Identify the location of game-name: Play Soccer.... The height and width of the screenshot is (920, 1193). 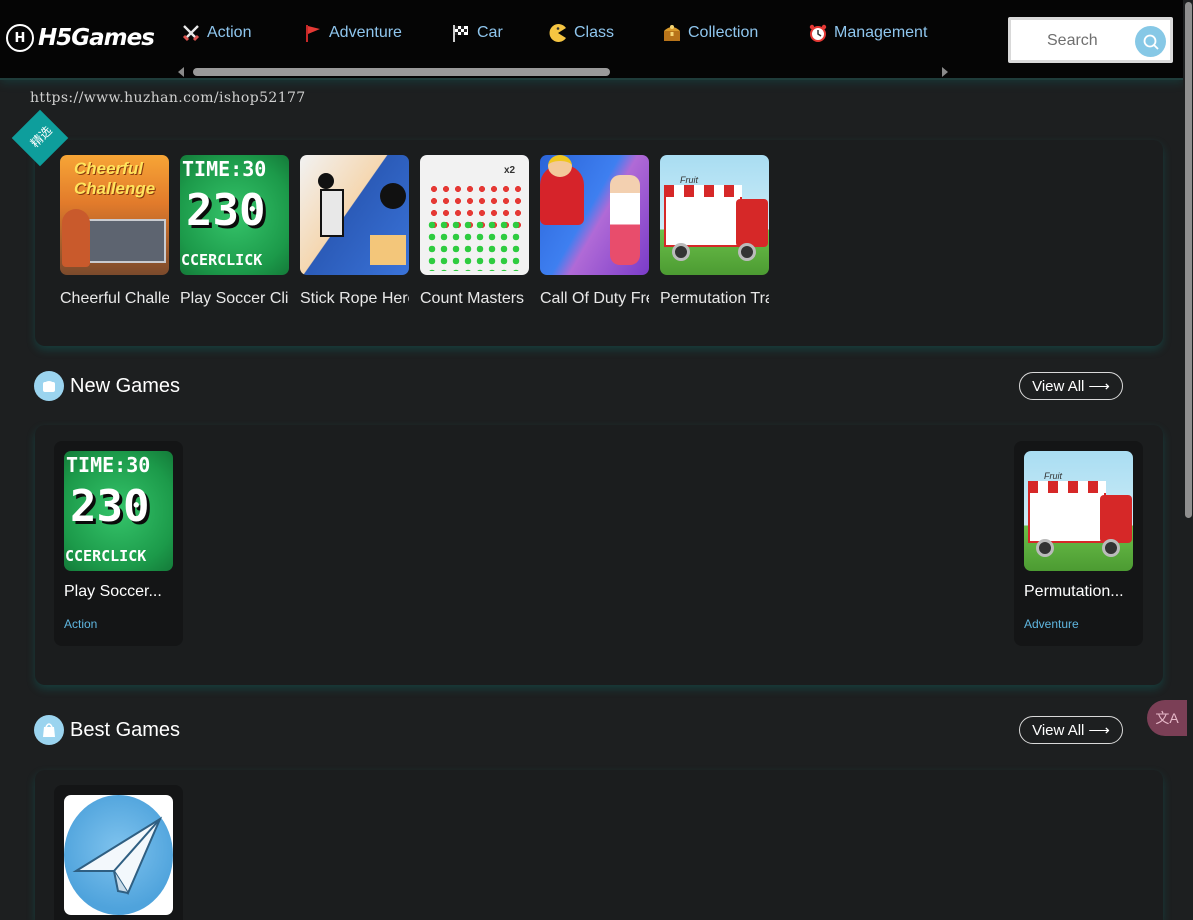
(118, 592).